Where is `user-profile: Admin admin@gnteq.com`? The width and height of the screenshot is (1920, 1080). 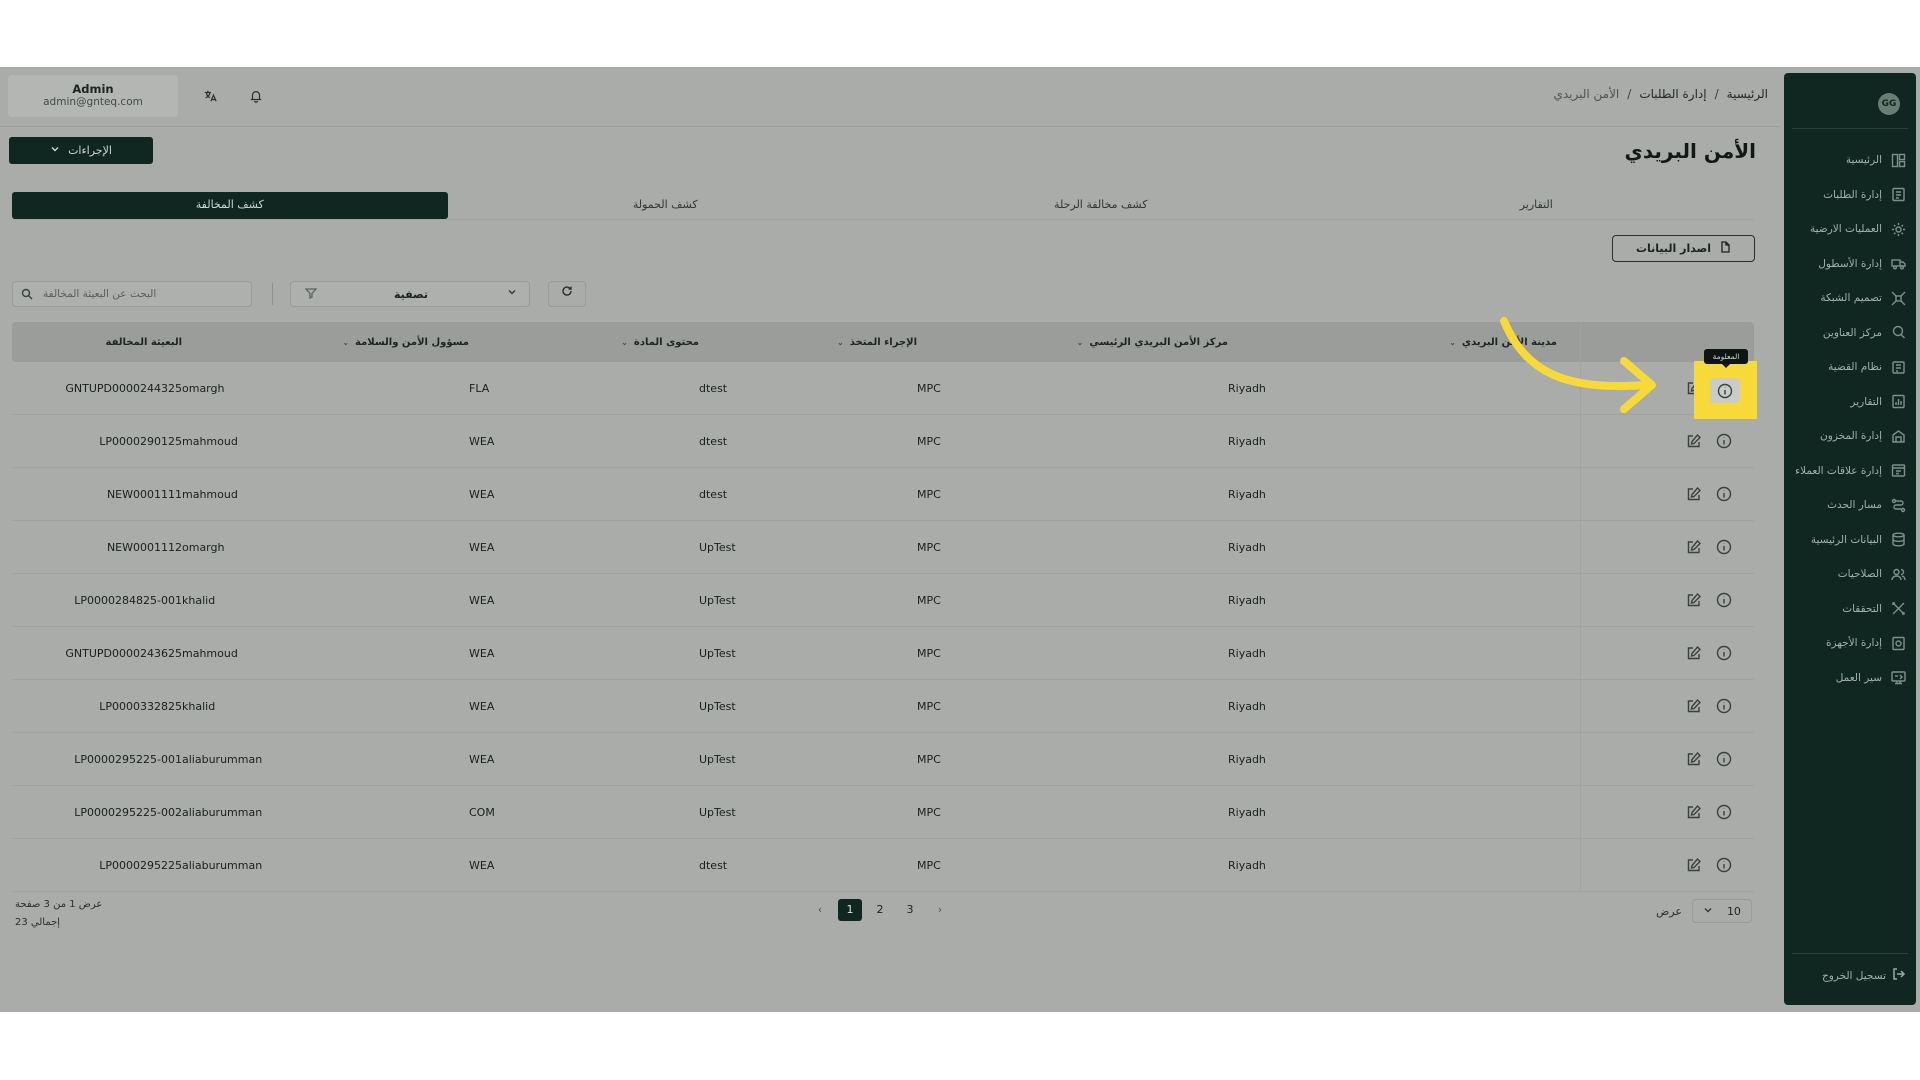
user-profile: Admin admin@gnteq.com is located at coordinates (93, 96).